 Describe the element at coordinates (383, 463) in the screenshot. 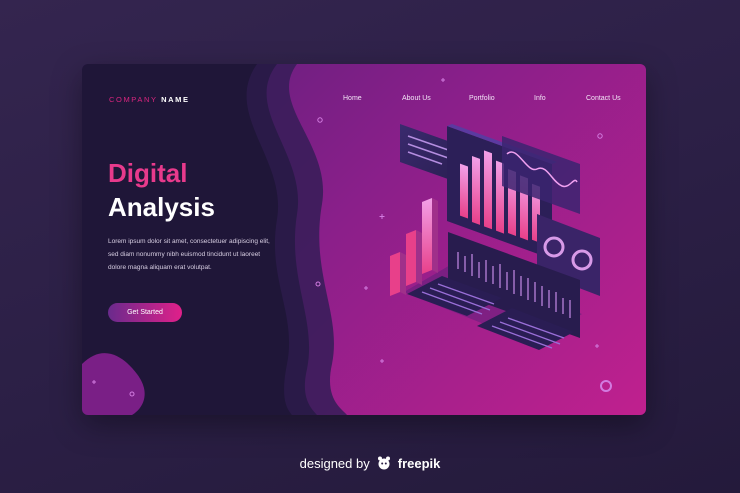

I see `freepik-logo-icon` at that location.